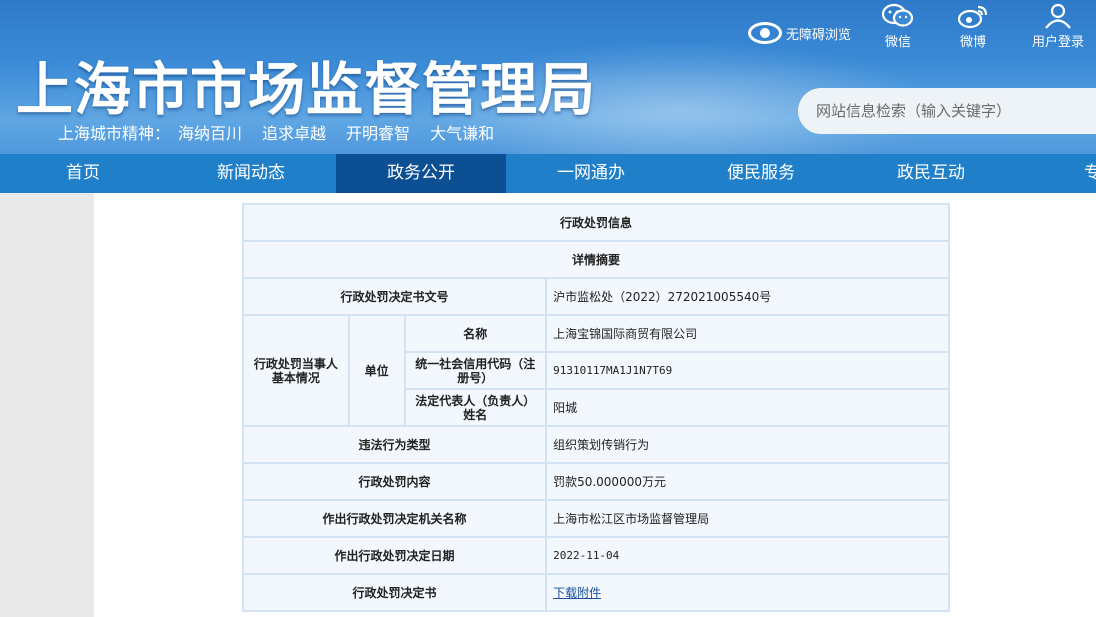  Describe the element at coordinates (1058, 16) in the screenshot. I see `user-icon` at that location.